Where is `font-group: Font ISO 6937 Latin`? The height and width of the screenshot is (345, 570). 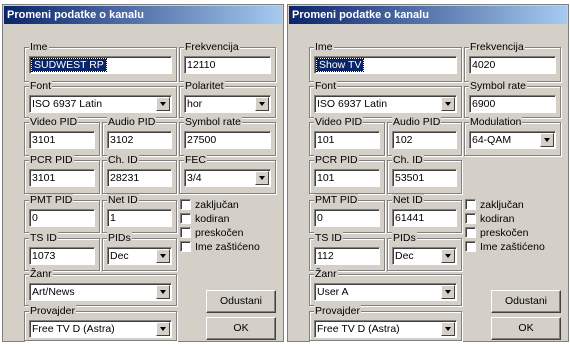 font-group: Font ISO 6937 Latin is located at coordinates (100, 99).